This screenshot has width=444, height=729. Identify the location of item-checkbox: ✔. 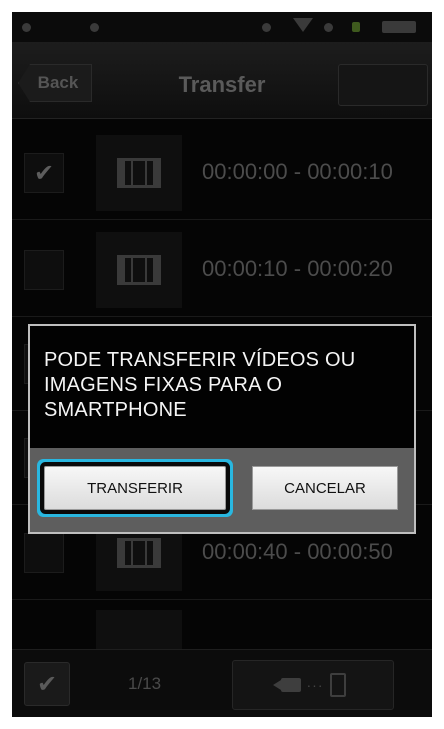
(44, 173).